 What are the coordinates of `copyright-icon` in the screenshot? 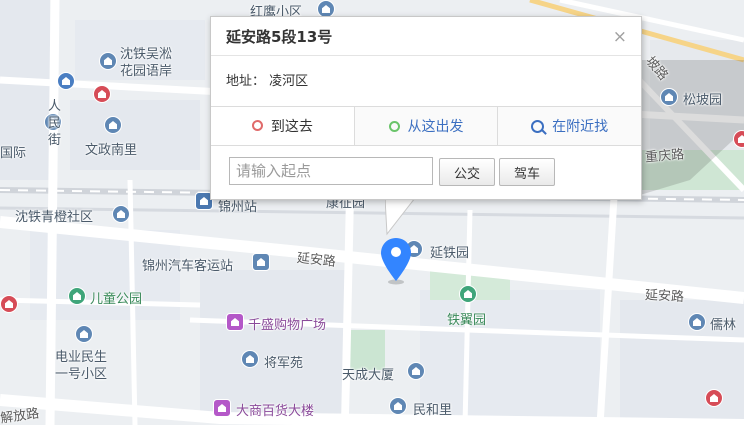 It's located at (66, 81).